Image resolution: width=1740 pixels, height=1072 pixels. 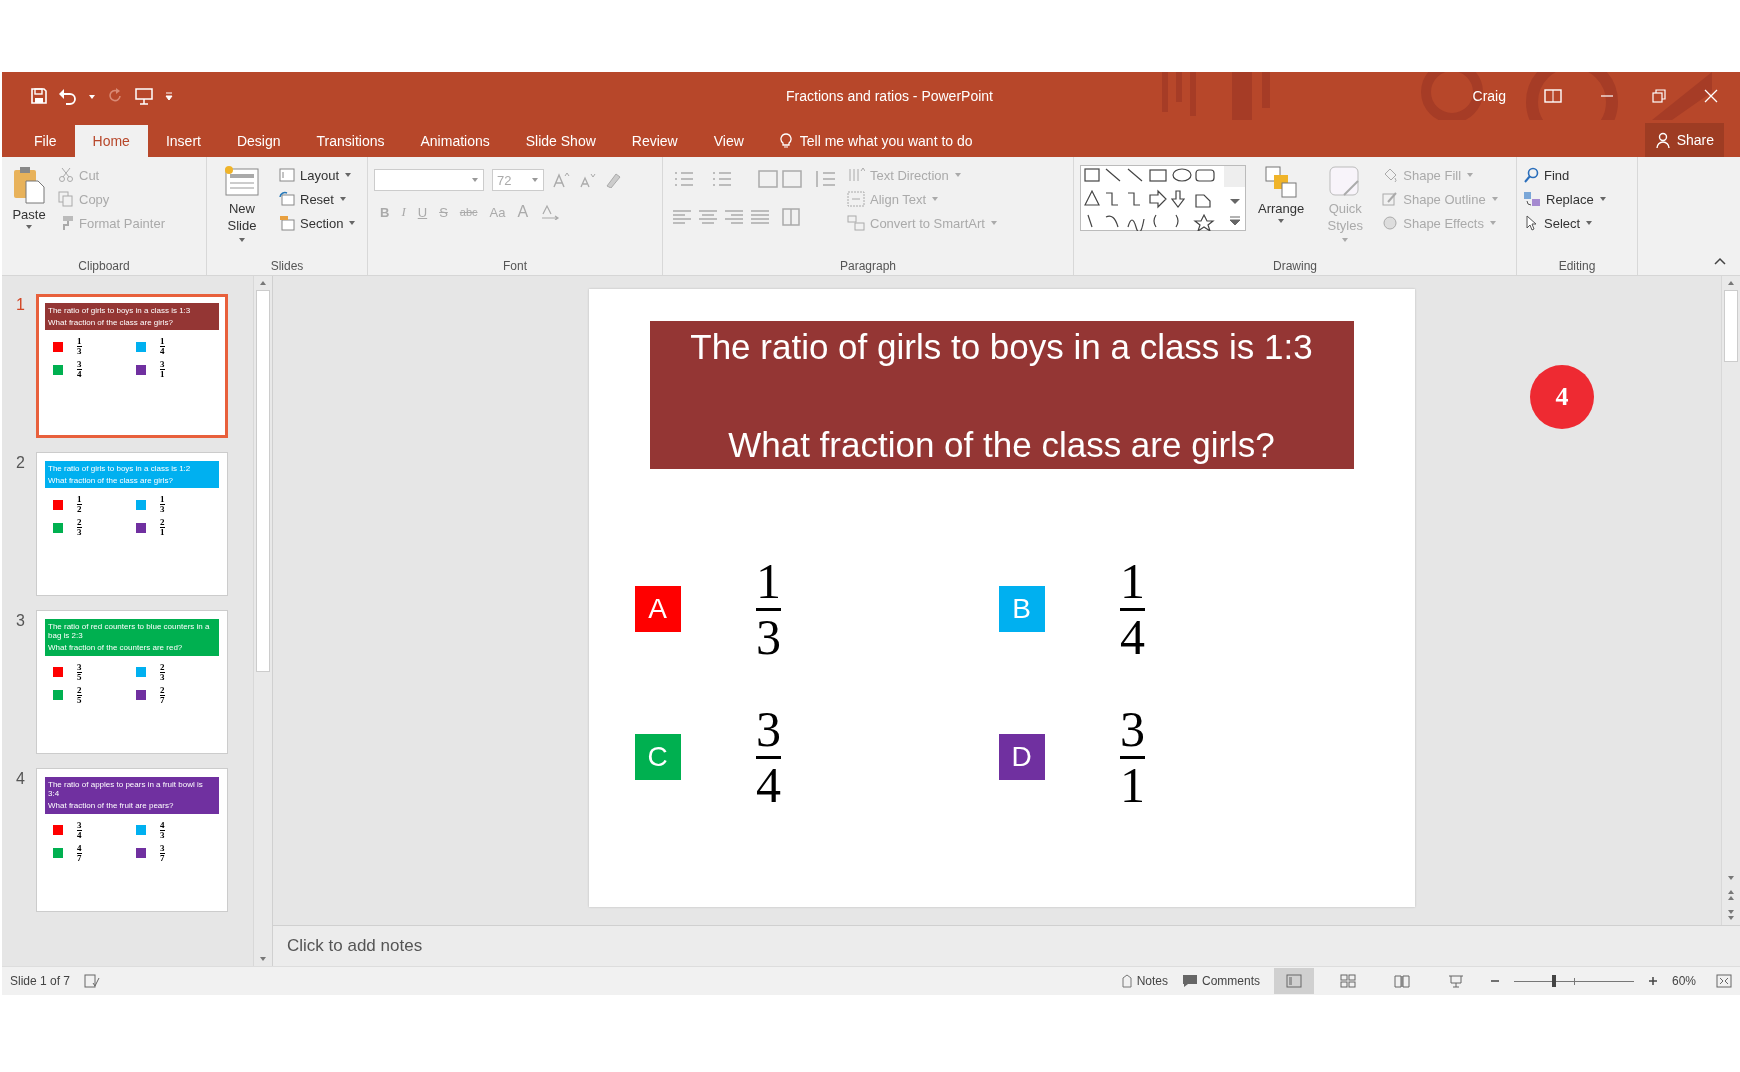 What do you see at coordinates (561, 180) in the screenshot?
I see `grow-font-icon` at bounding box center [561, 180].